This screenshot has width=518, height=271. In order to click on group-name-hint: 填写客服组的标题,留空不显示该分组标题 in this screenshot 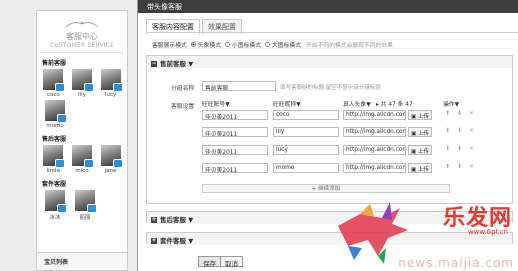, I will do `click(330, 88)`.